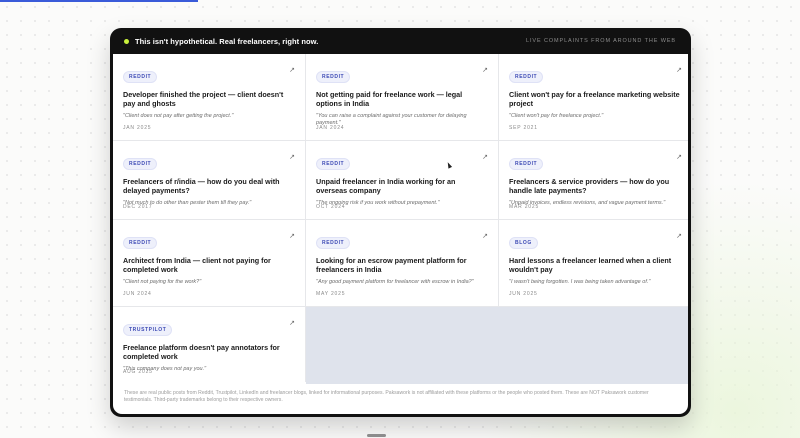 The image size is (800, 438). What do you see at coordinates (330, 128) in the screenshot?
I see `post-date: JAN 2024` at bounding box center [330, 128].